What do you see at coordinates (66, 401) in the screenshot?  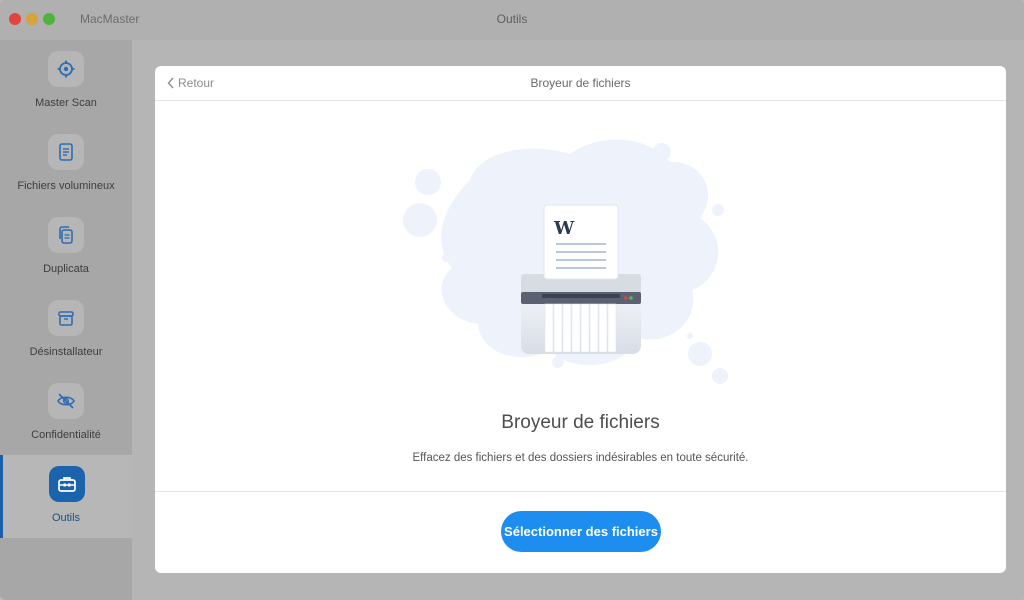 I see `eye-slash-icon` at bounding box center [66, 401].